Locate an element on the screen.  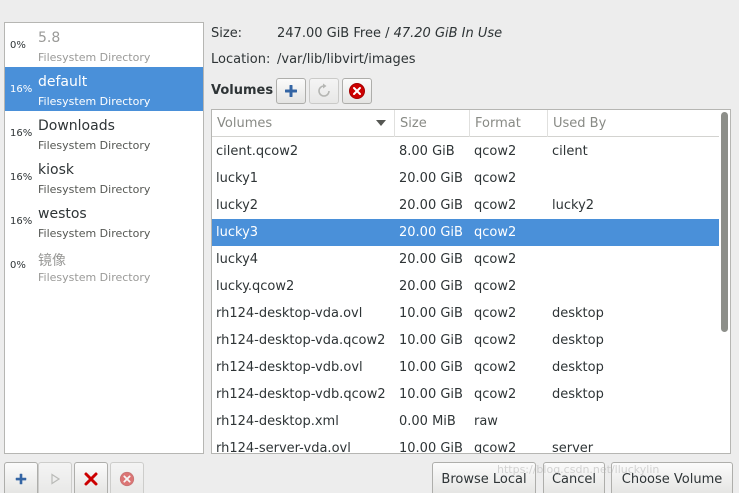
cell-volume-name: lucky.qcow2 is located at coordinates (255, 286).